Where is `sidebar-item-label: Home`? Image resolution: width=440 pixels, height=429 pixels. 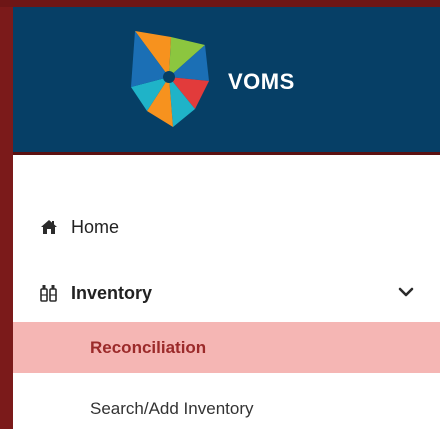
sidebar-item-label: Home is located at coordinates (95, 226).